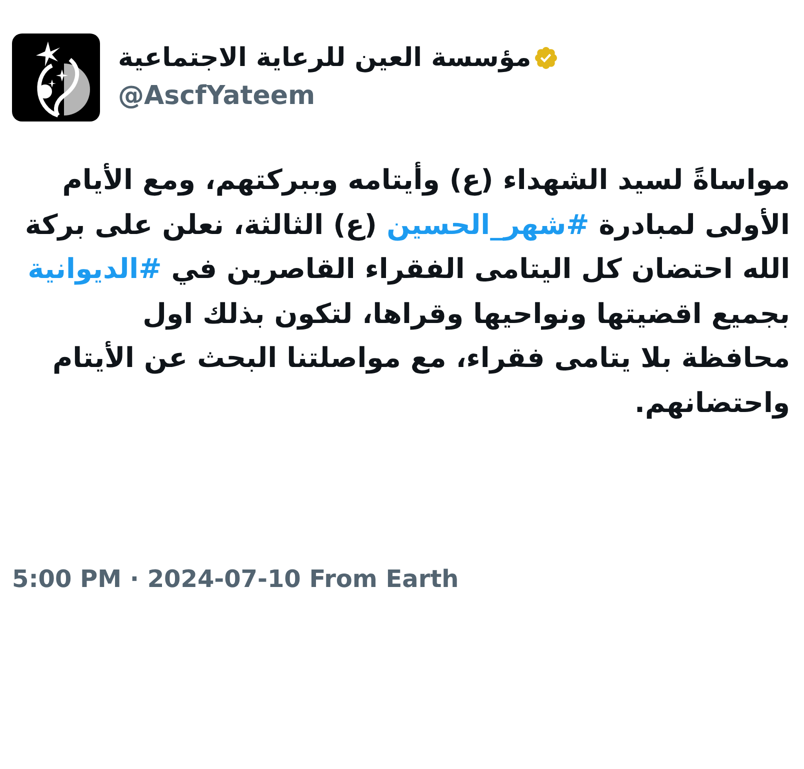 This screenshot has width=804, height=769. What do you see at coordinates (56, 77) in the screenshot?
I see `logo-icon` at bounding box center [56, 77].